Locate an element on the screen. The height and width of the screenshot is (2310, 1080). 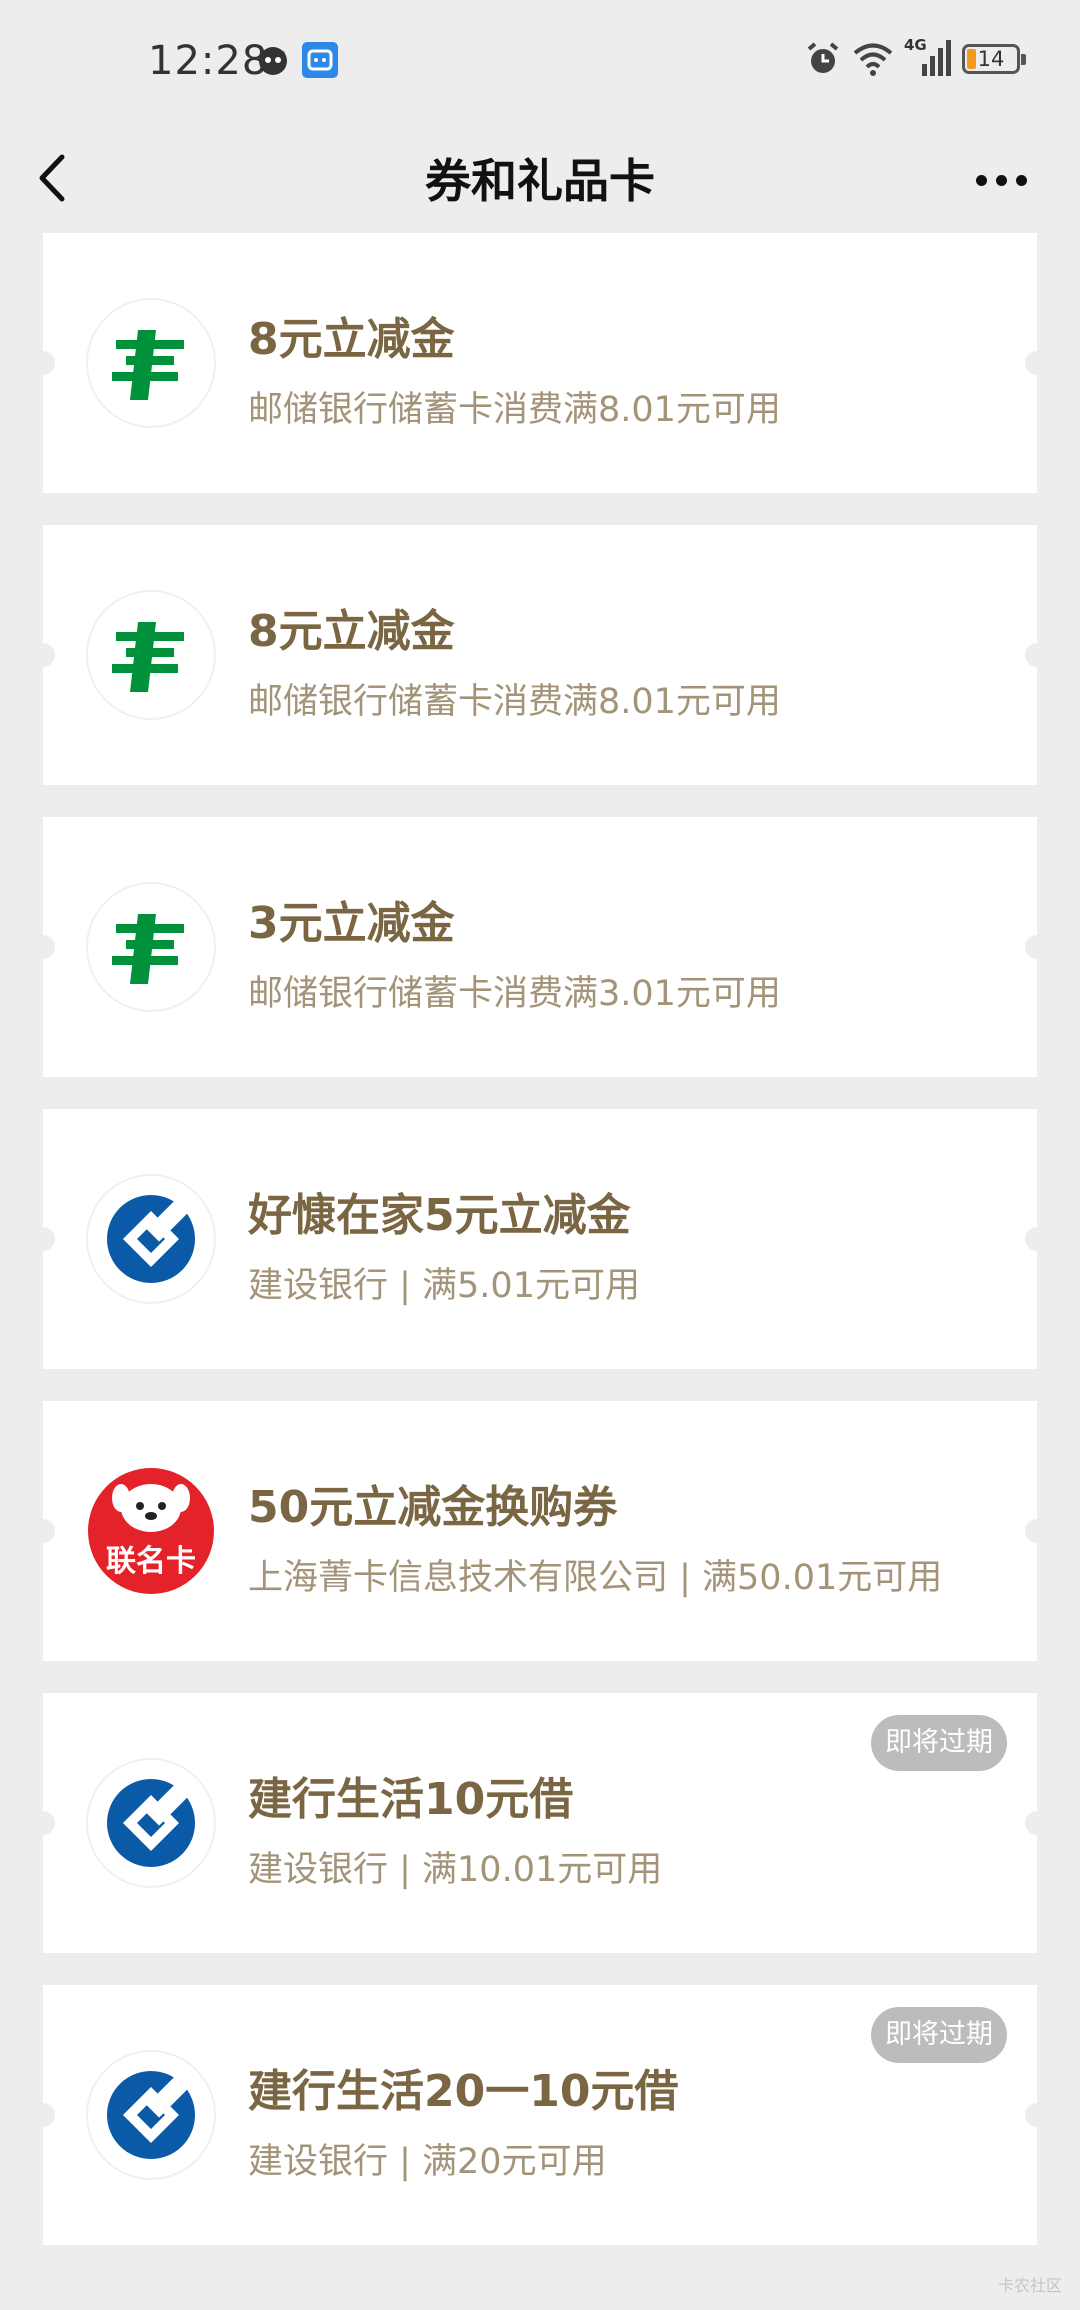
coupon-card: 好慷在家5元立减金 建设银行 | 满5.01元可用 is located at coordinates (540, 1239).